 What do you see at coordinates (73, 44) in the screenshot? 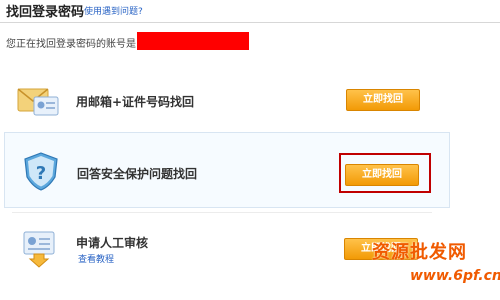
I see `account-label: 您正在找回登录密码的账号是:` at bounding box center [73, 44].